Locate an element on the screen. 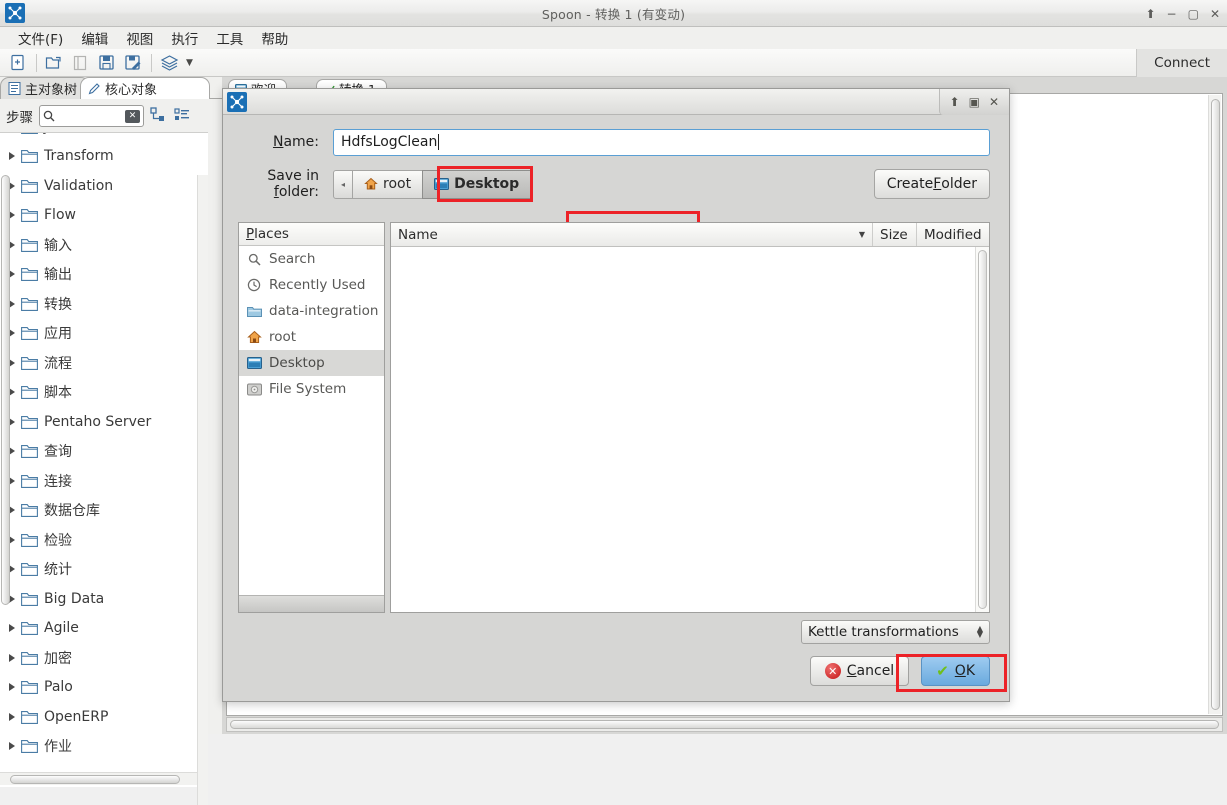 The image size is (1227, 805). canvas-vertical-scrollbar is located at coordinates (1214, 404).